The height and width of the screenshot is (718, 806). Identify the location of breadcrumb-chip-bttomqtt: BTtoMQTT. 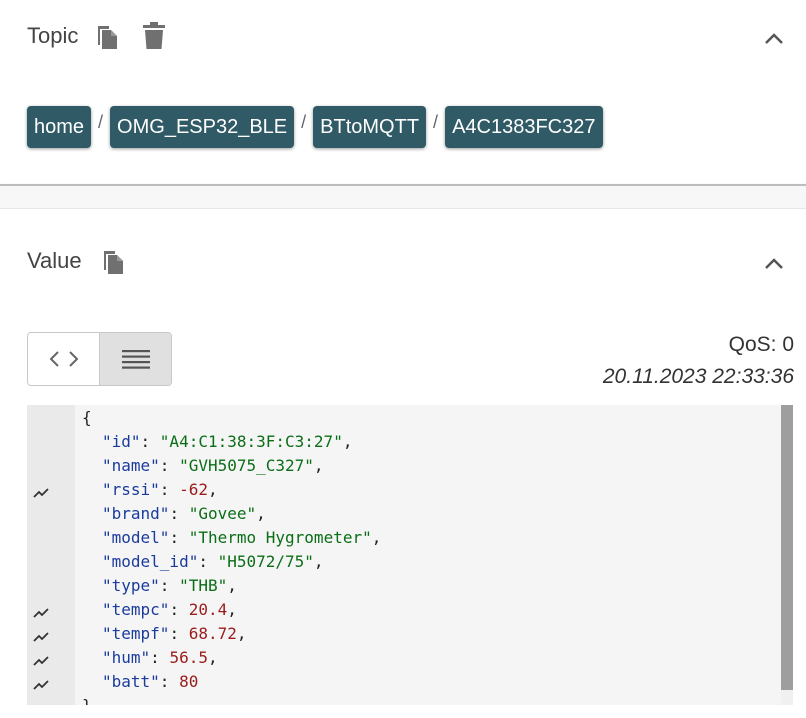
(370, 127).